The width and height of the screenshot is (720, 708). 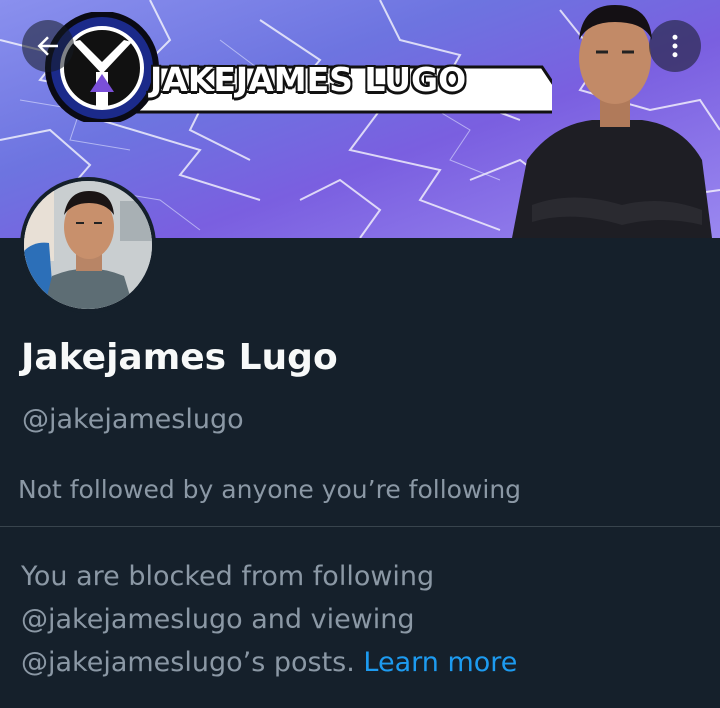 I want to click on arrow-left-icon, so click(x=47, y=46).